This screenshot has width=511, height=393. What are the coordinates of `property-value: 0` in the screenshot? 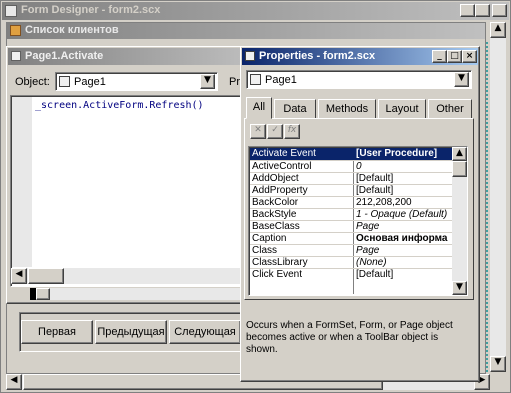 It's located at (404, 166).